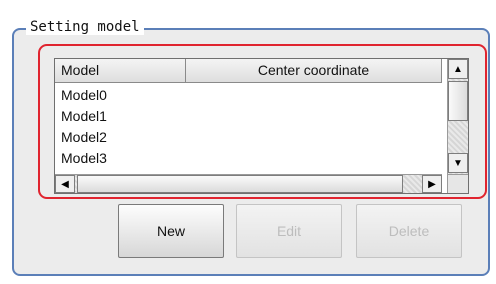 The image size is (496, 284). I want to click on delete-button: Delete, so click(409, 231).